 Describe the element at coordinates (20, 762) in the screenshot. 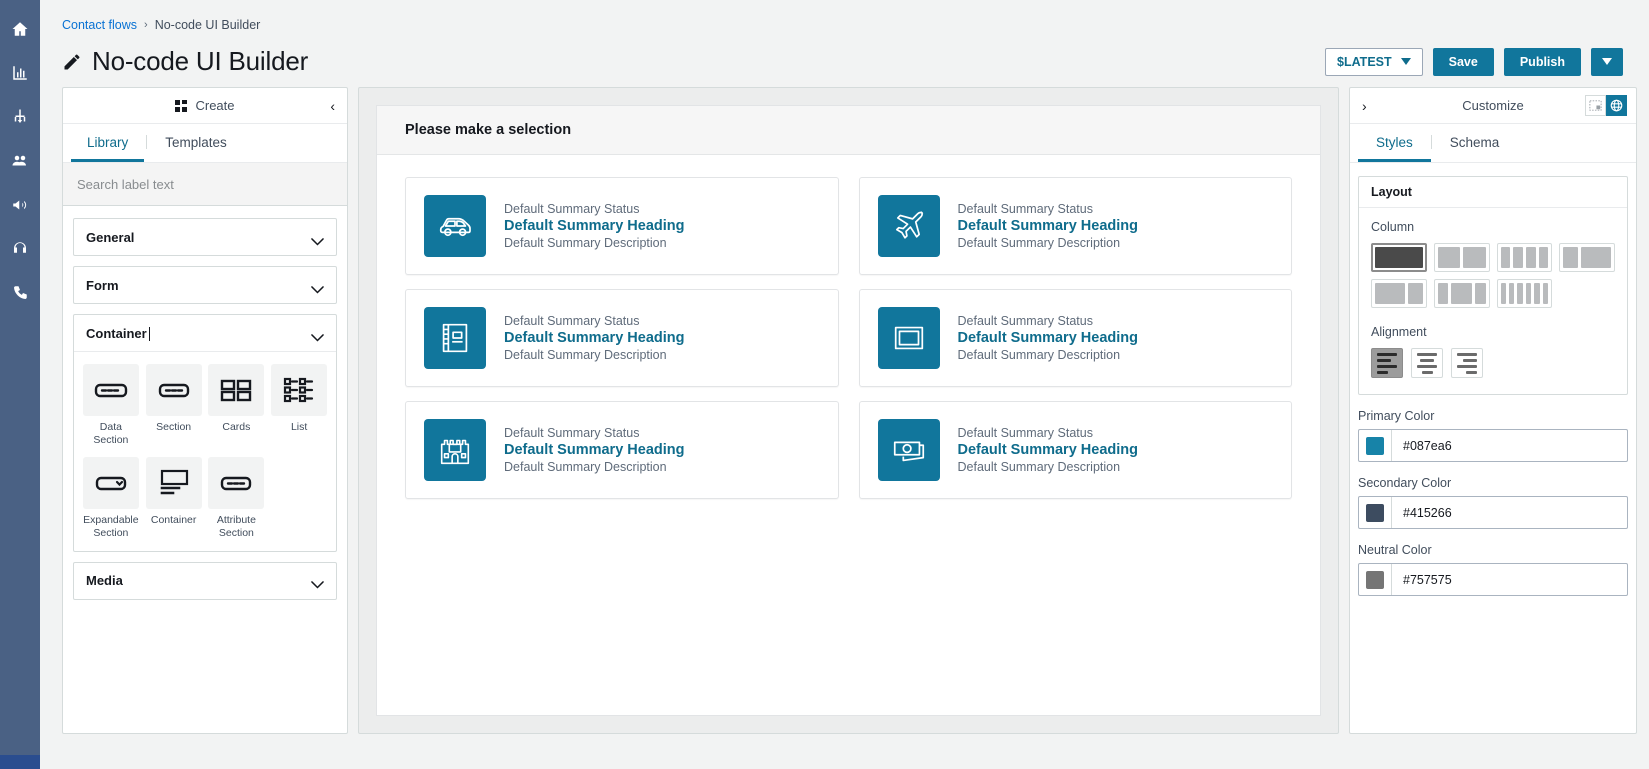

I see `rail-accent-bar` at that location.